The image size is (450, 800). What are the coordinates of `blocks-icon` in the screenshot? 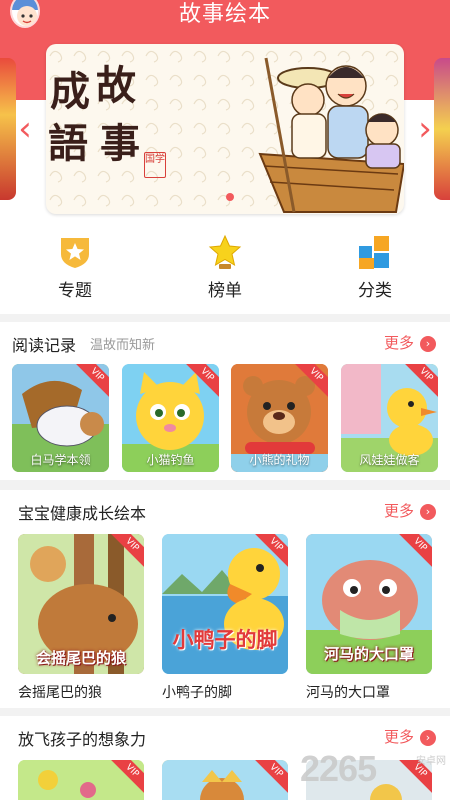 It's located at (374, 252).